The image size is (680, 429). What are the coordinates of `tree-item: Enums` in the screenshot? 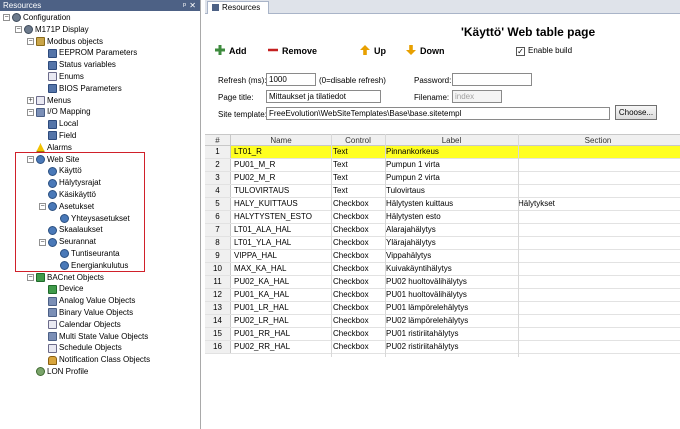 It's located at (61, 76).